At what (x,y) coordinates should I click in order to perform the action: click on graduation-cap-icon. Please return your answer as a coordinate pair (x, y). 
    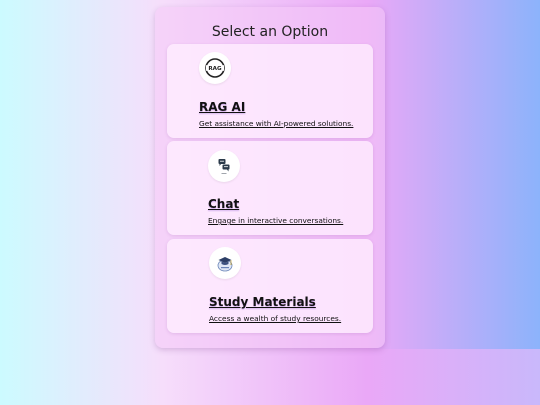
    Looking at the image, I should click on (225, 263).